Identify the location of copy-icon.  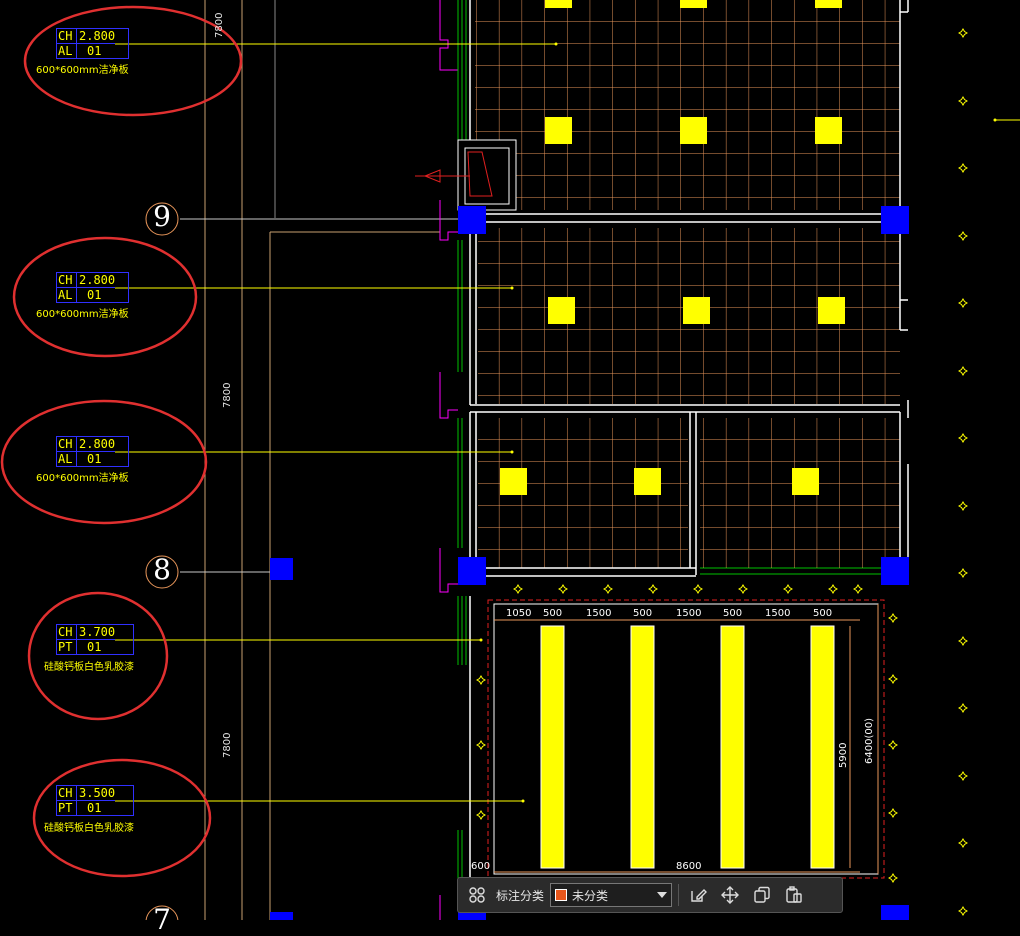
(762, 895).